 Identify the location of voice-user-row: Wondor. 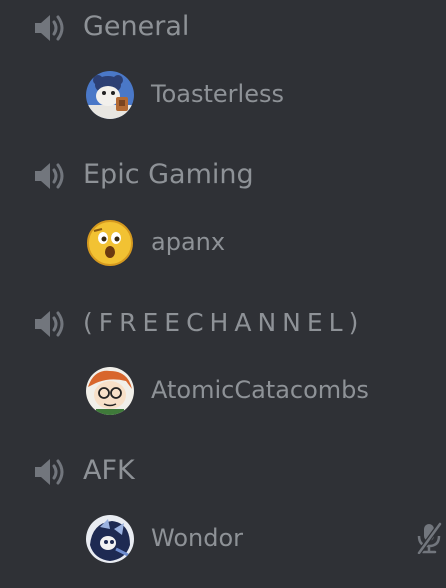
(223, 539).